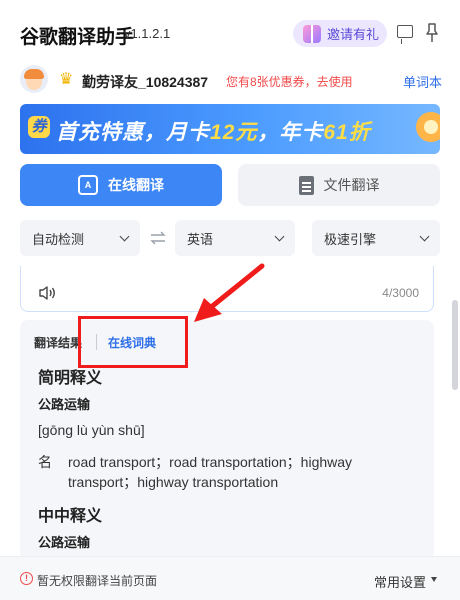  I want to click on crown-icon: ♛, so click(66, 79).